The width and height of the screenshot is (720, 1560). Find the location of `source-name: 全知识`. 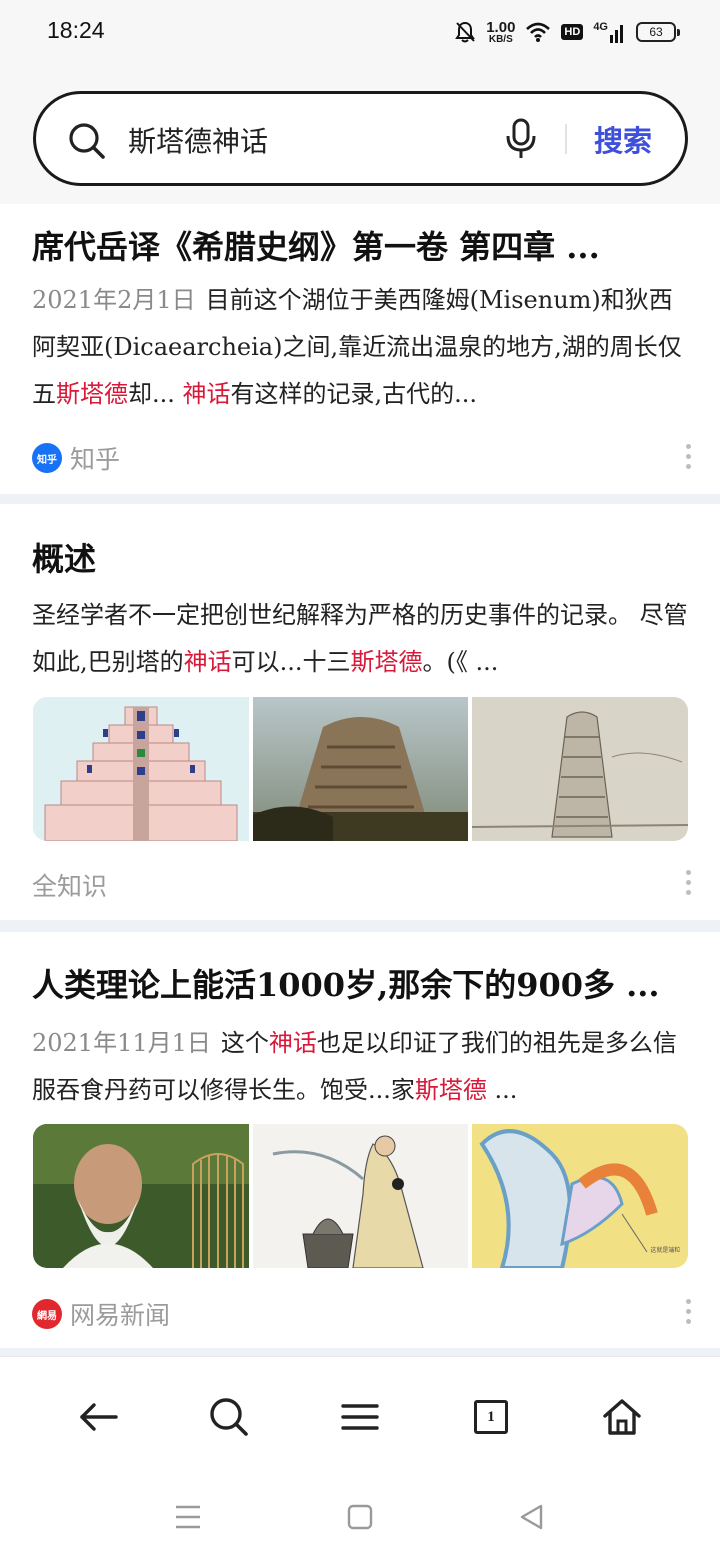

source-name: 全知识 is located at coordinates (70, 886).